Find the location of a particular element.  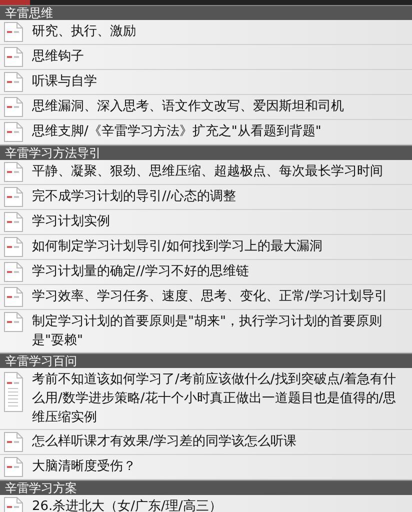

list-item: 大脑清晰度受伤？ is located at coordinates (206, 467).